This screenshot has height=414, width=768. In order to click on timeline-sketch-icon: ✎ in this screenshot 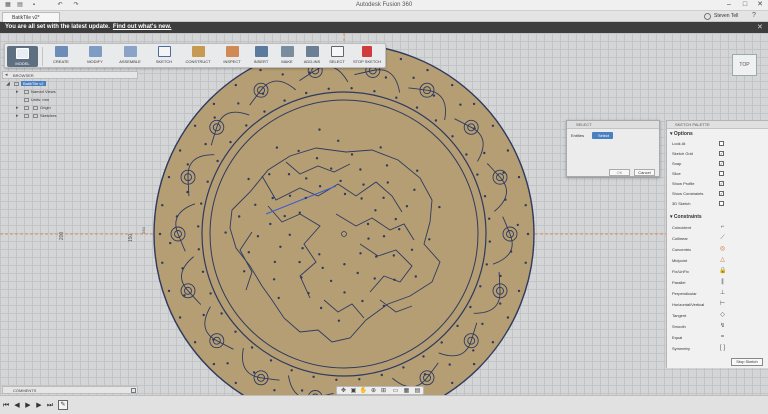, I will do `click(63, 405)`.